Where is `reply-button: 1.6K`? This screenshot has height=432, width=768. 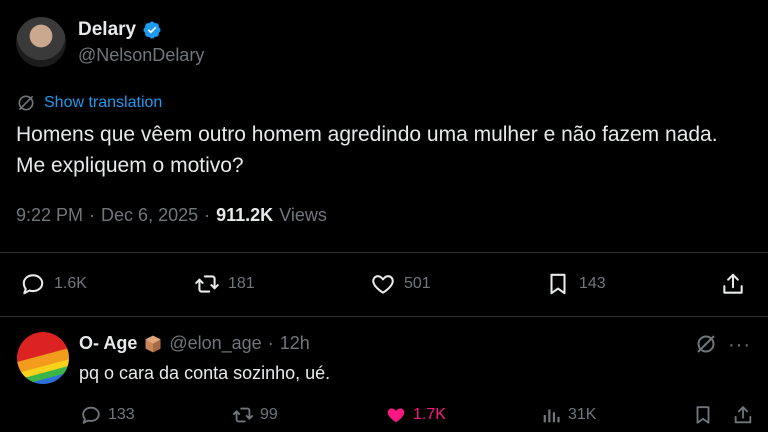 reply-button: 1.6K is located at coordinates (53, 284).